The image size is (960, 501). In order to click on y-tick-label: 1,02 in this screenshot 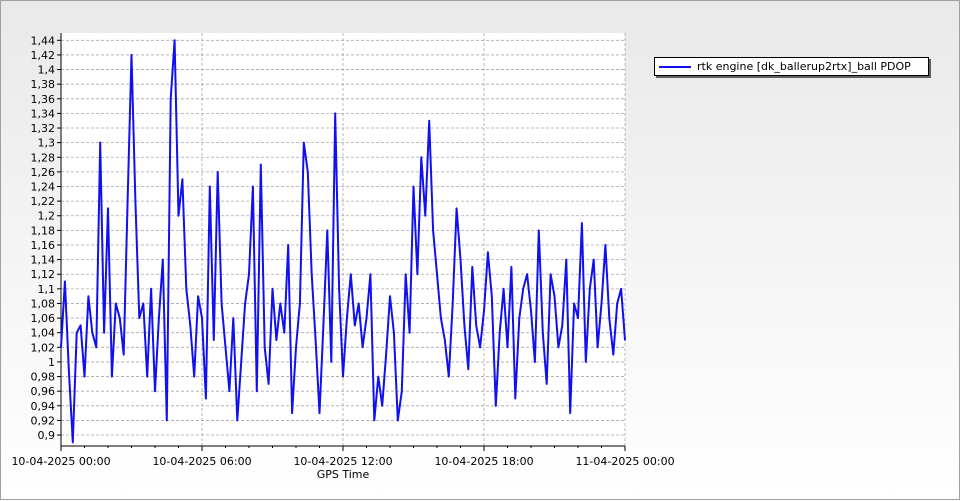, I will do `click(43, 347)`.